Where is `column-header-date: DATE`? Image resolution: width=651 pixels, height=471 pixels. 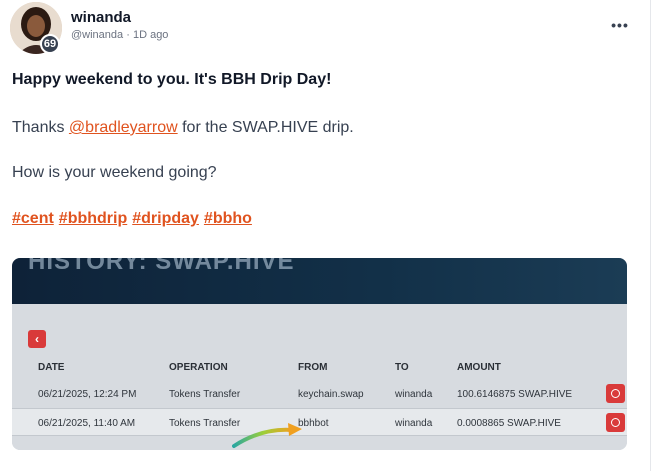
column-header-date: DATE is located at coordinates (51, 367).